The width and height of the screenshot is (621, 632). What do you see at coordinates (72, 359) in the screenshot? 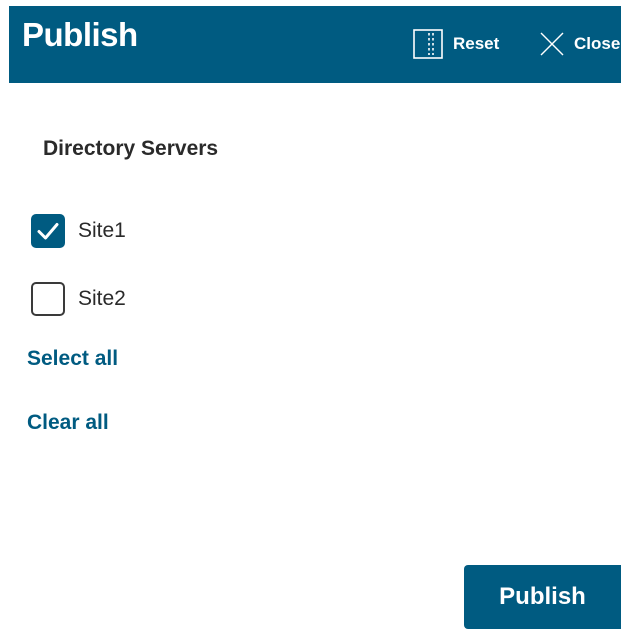
I see `select-all-link: Select all` at bounding box center [72, 359].